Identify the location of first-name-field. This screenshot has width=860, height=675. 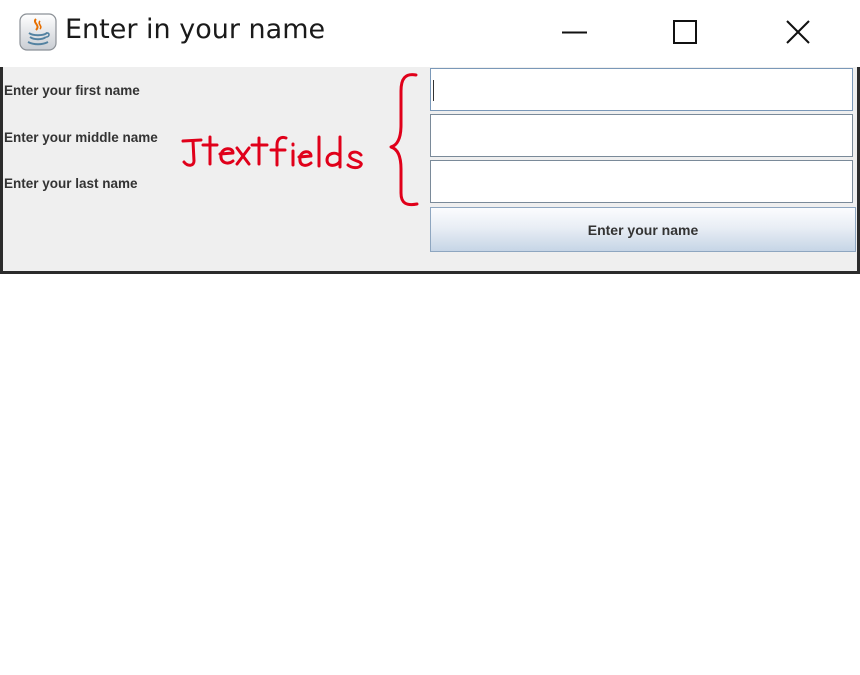
(641, 89).